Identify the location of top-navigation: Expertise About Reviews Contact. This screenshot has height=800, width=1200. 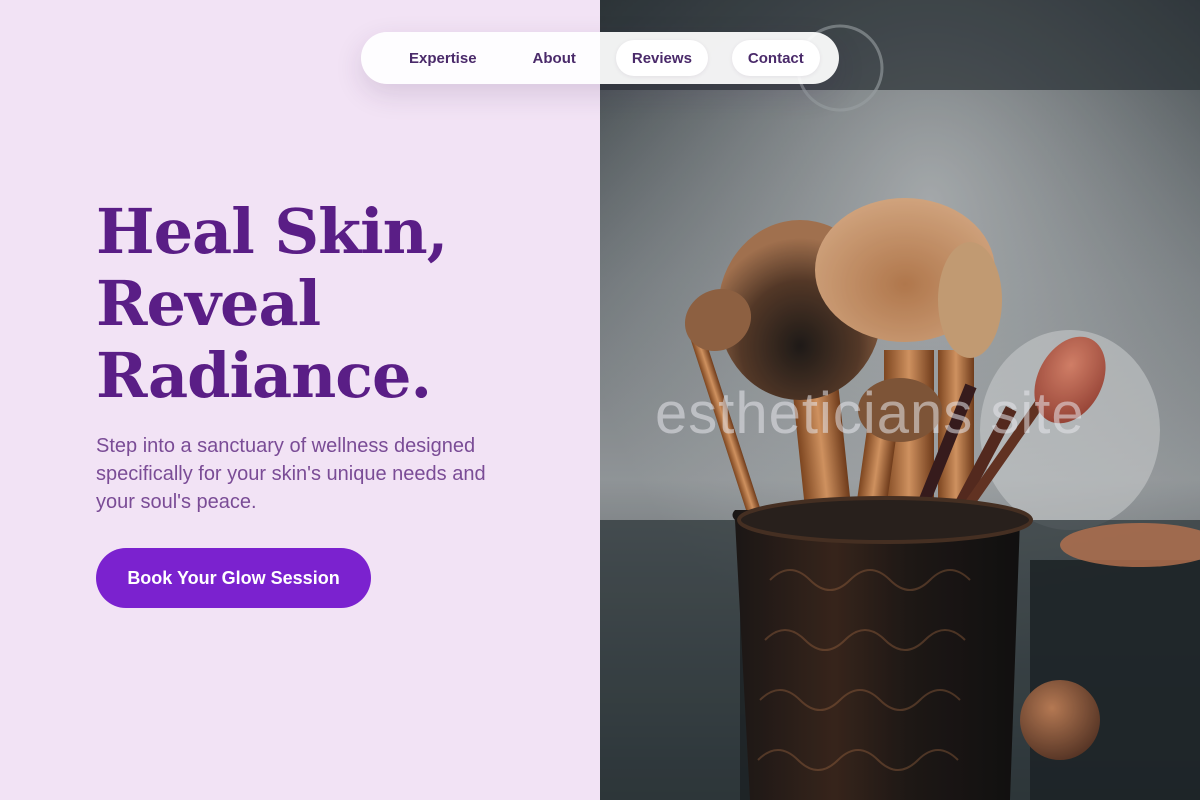
(600, 58).